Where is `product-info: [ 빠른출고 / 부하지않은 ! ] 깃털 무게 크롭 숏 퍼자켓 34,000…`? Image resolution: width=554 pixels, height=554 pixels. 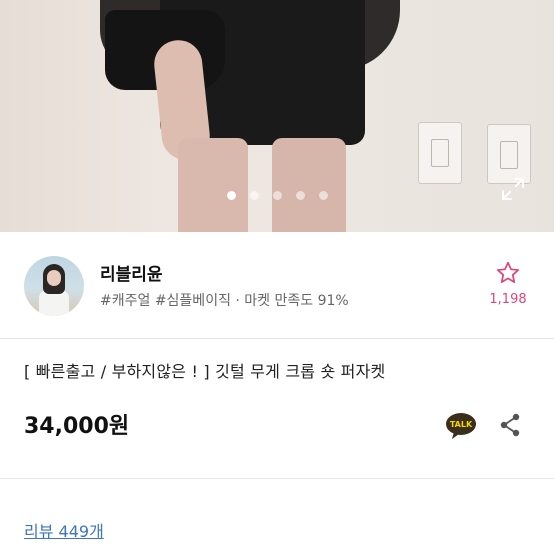
product-info: [ 빠른출고 / 부하지않은 ! ] 깃털 무게 크롭 숏 퍼자켓 34,000… is located at coordinates (279, 398).